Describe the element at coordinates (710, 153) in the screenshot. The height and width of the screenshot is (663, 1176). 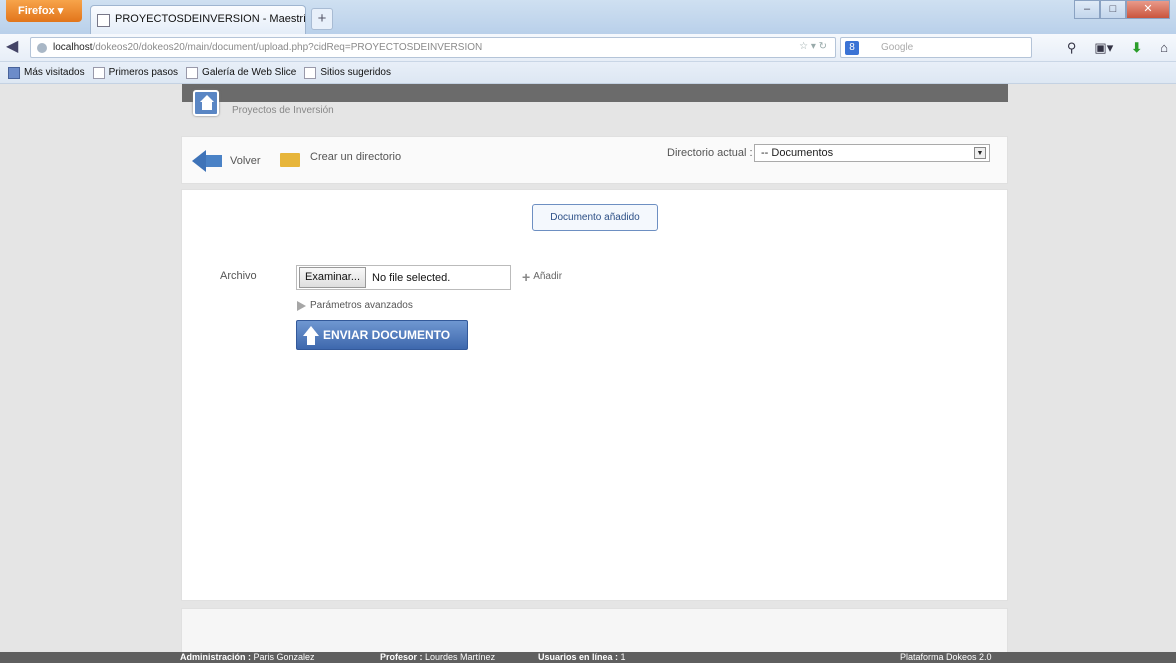
I see `current-directory-label: Directorio actual :` at that location.